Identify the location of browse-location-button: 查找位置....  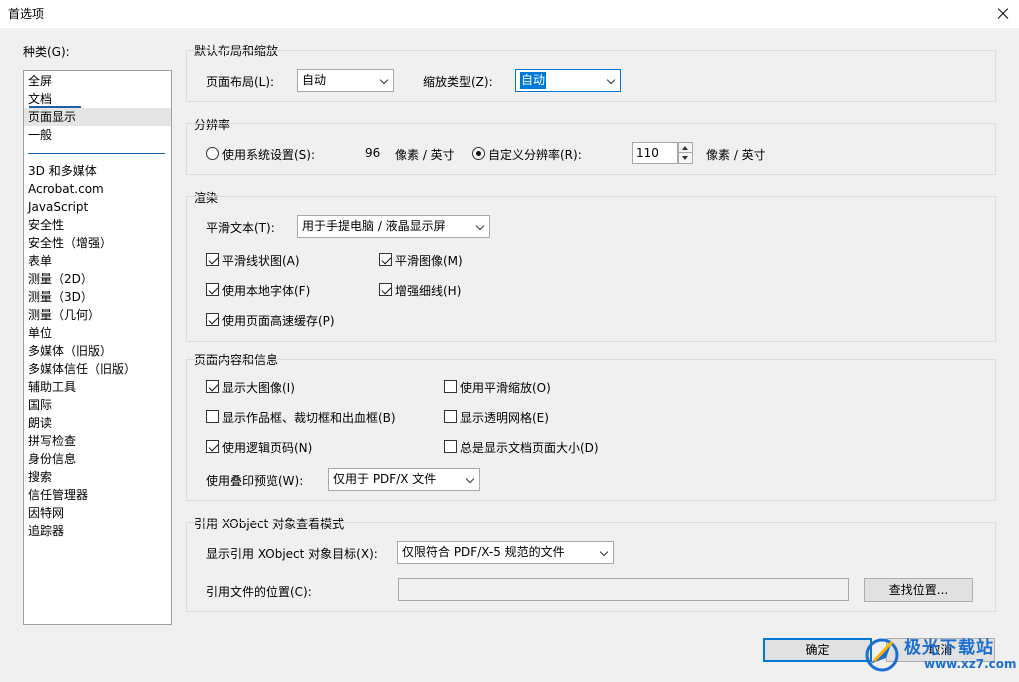
(918, 590).